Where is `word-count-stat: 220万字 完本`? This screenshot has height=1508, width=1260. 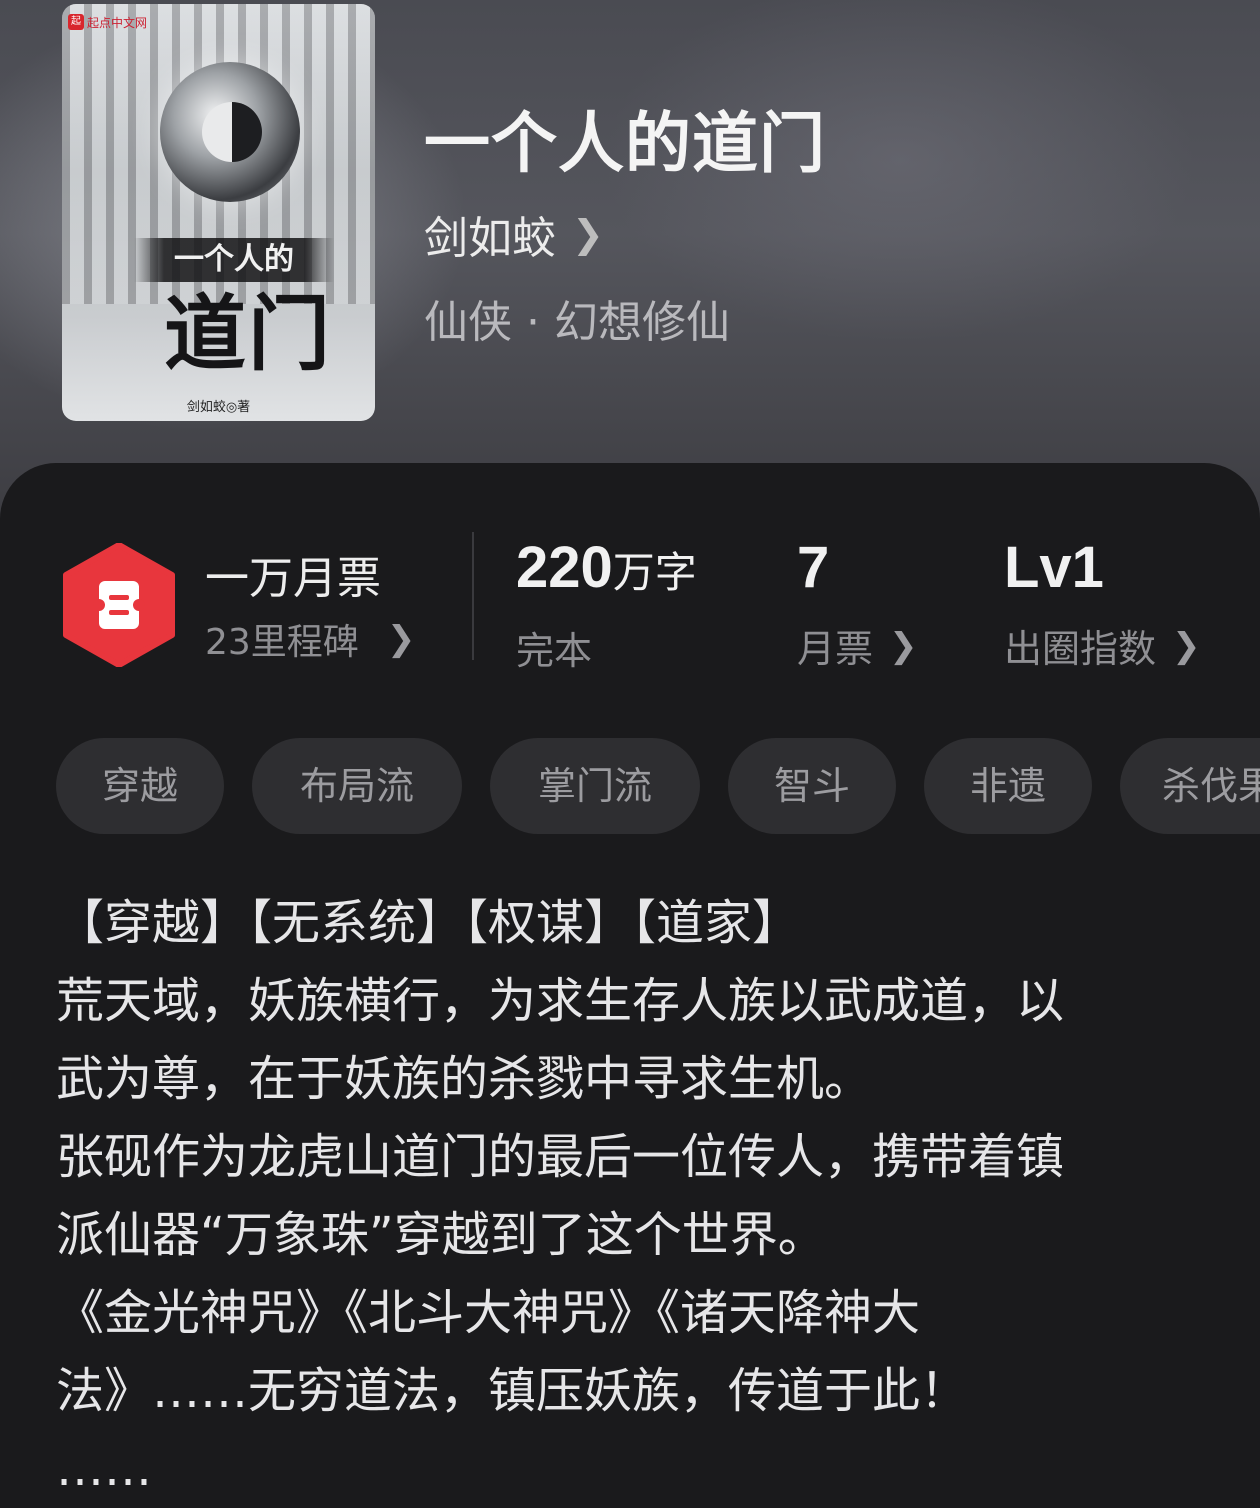 word-count-stat: 220万字 完本 is located at coordinates (606, 606).